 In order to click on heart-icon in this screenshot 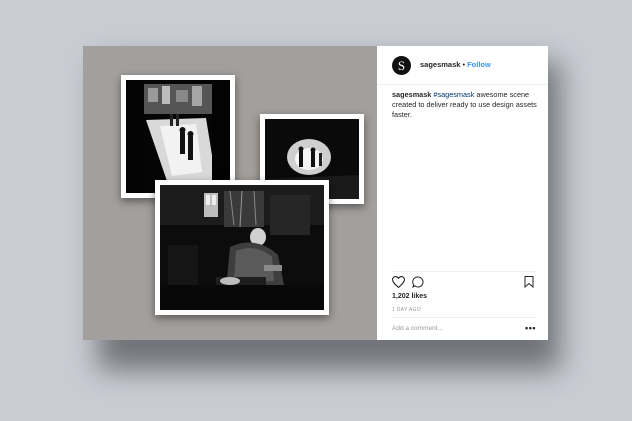, I will do `click(398, 282)`.